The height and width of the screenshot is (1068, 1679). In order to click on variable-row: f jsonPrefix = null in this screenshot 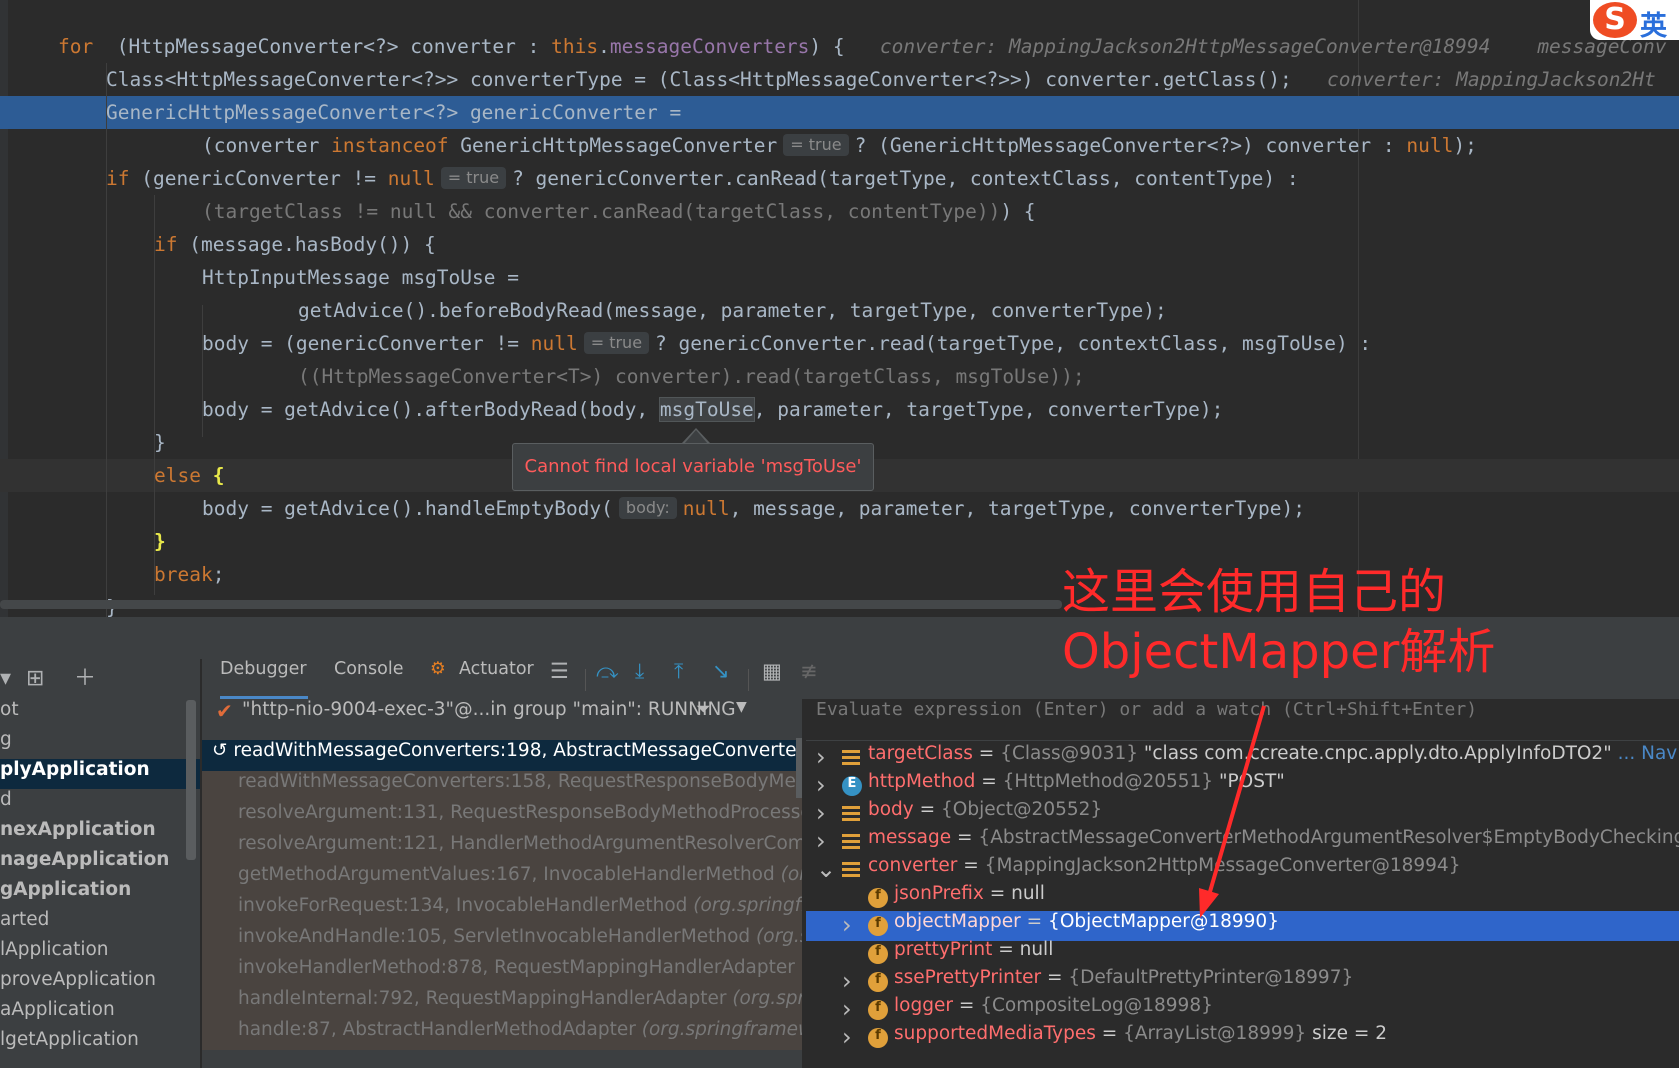, I will do `click(1242, 898)`.